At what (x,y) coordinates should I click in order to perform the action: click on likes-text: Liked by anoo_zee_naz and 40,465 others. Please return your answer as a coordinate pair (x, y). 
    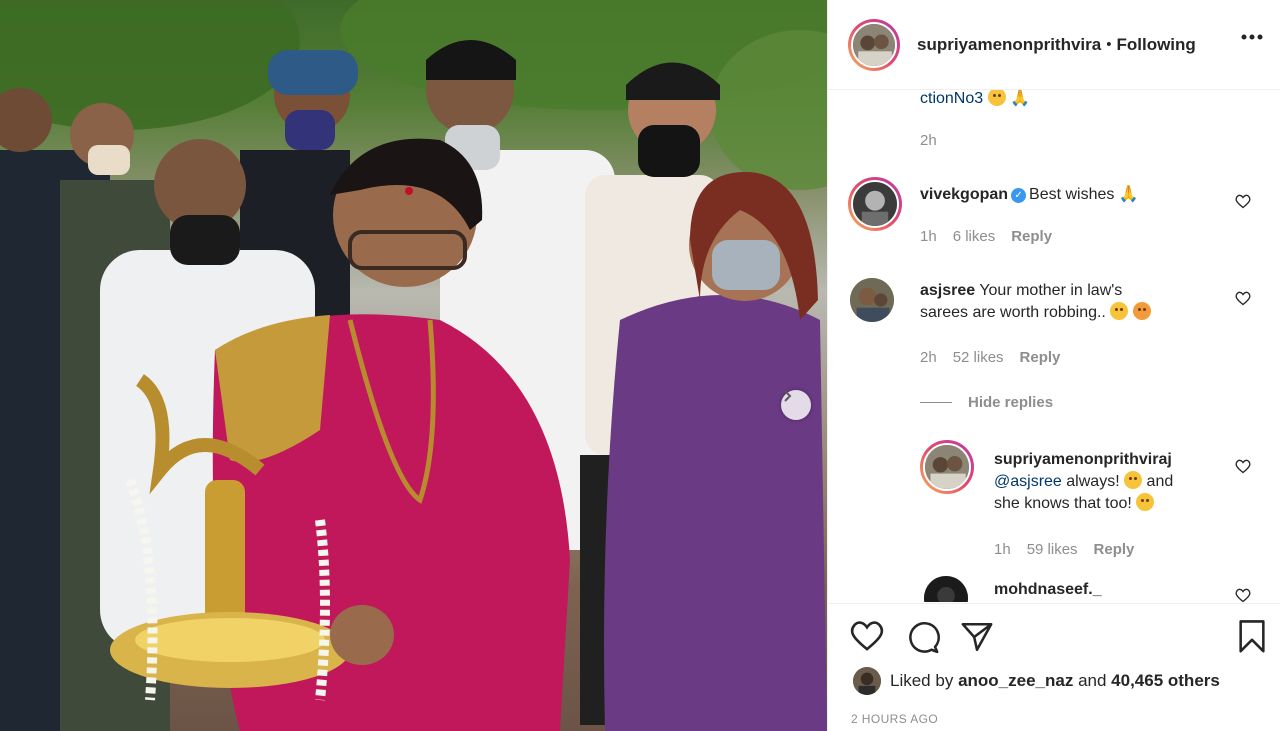
    Looking at the image, I should click on (1055, 681).